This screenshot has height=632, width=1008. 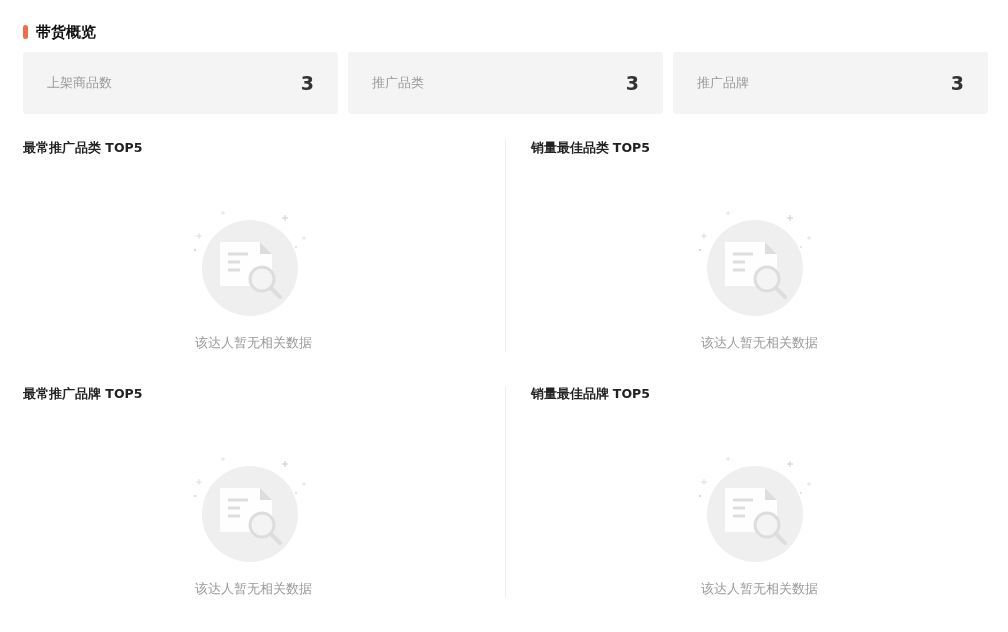 I want to click on stat-label: 上架商品数, so click(x=79, y=83).